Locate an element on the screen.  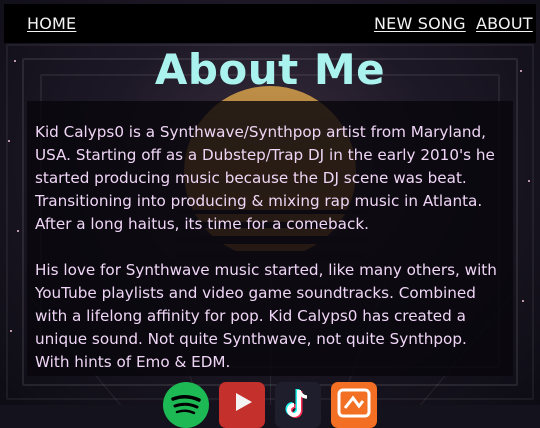
page-title: About Me is located at coordinates (270, 69).